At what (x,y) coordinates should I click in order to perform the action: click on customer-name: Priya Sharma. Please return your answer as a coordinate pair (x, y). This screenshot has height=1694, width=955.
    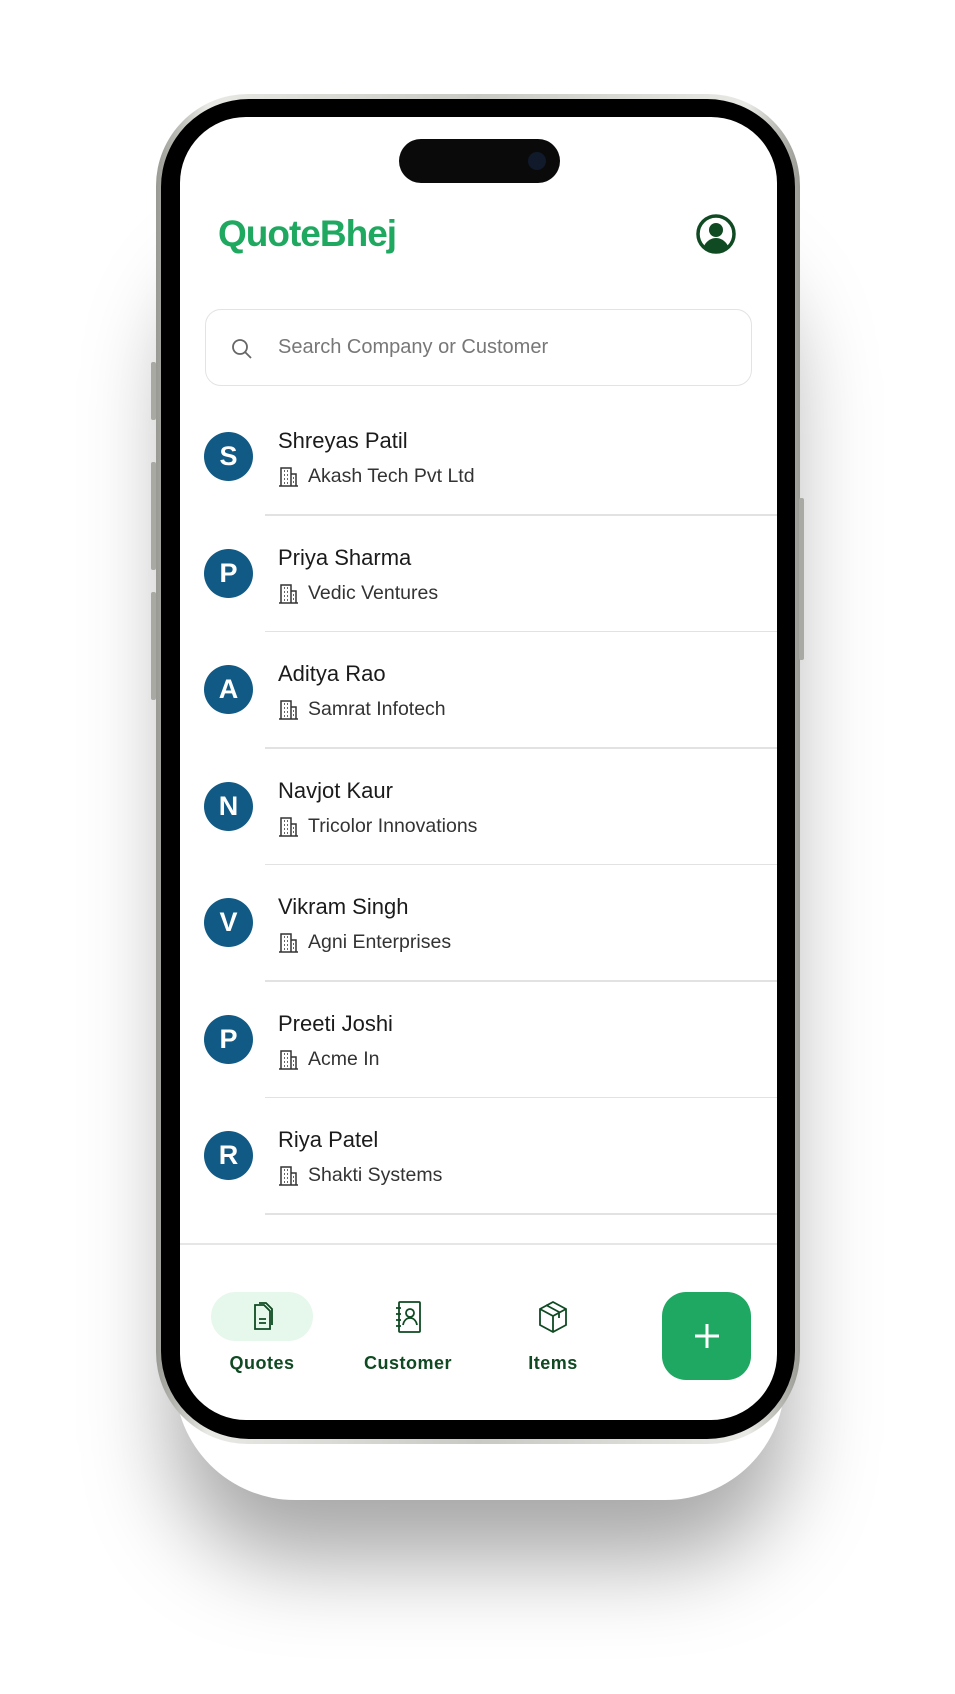
    Looking at the image, I should click on (345, 557).